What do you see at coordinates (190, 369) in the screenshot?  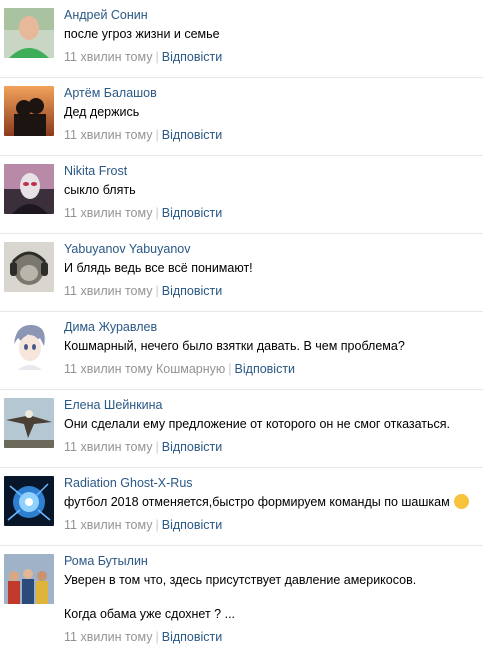 I see `mention-link: Кошмарную` at bounding box center [190, 369].